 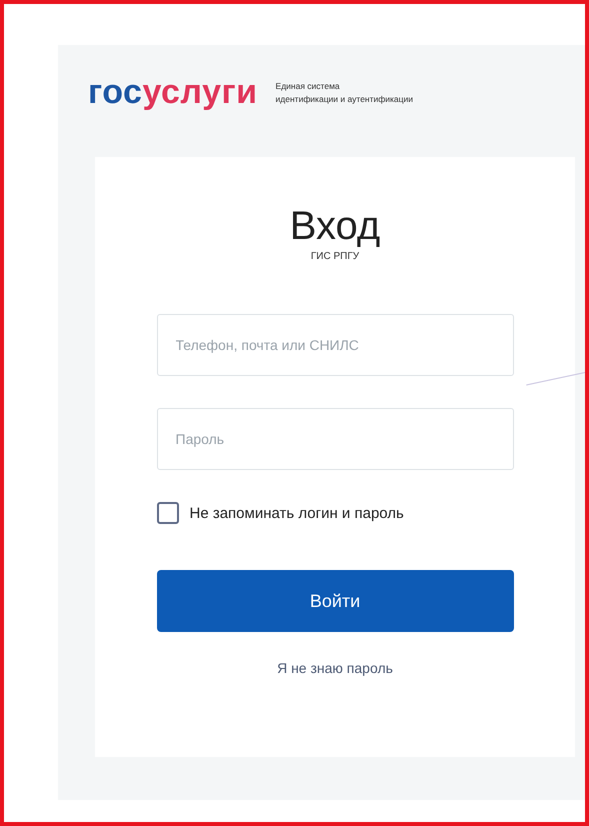 What do you see at coordinates (173, 92) in the screenshot?
I see `logo: госуслуги` at bounding box center [173, 92].